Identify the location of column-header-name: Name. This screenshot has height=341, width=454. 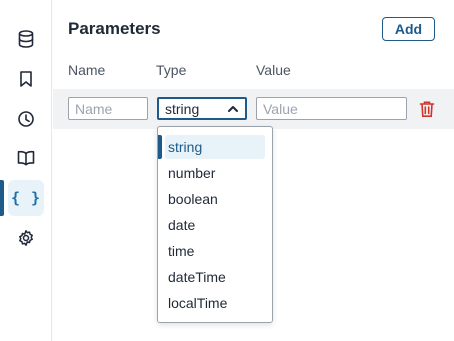
(87, 70).